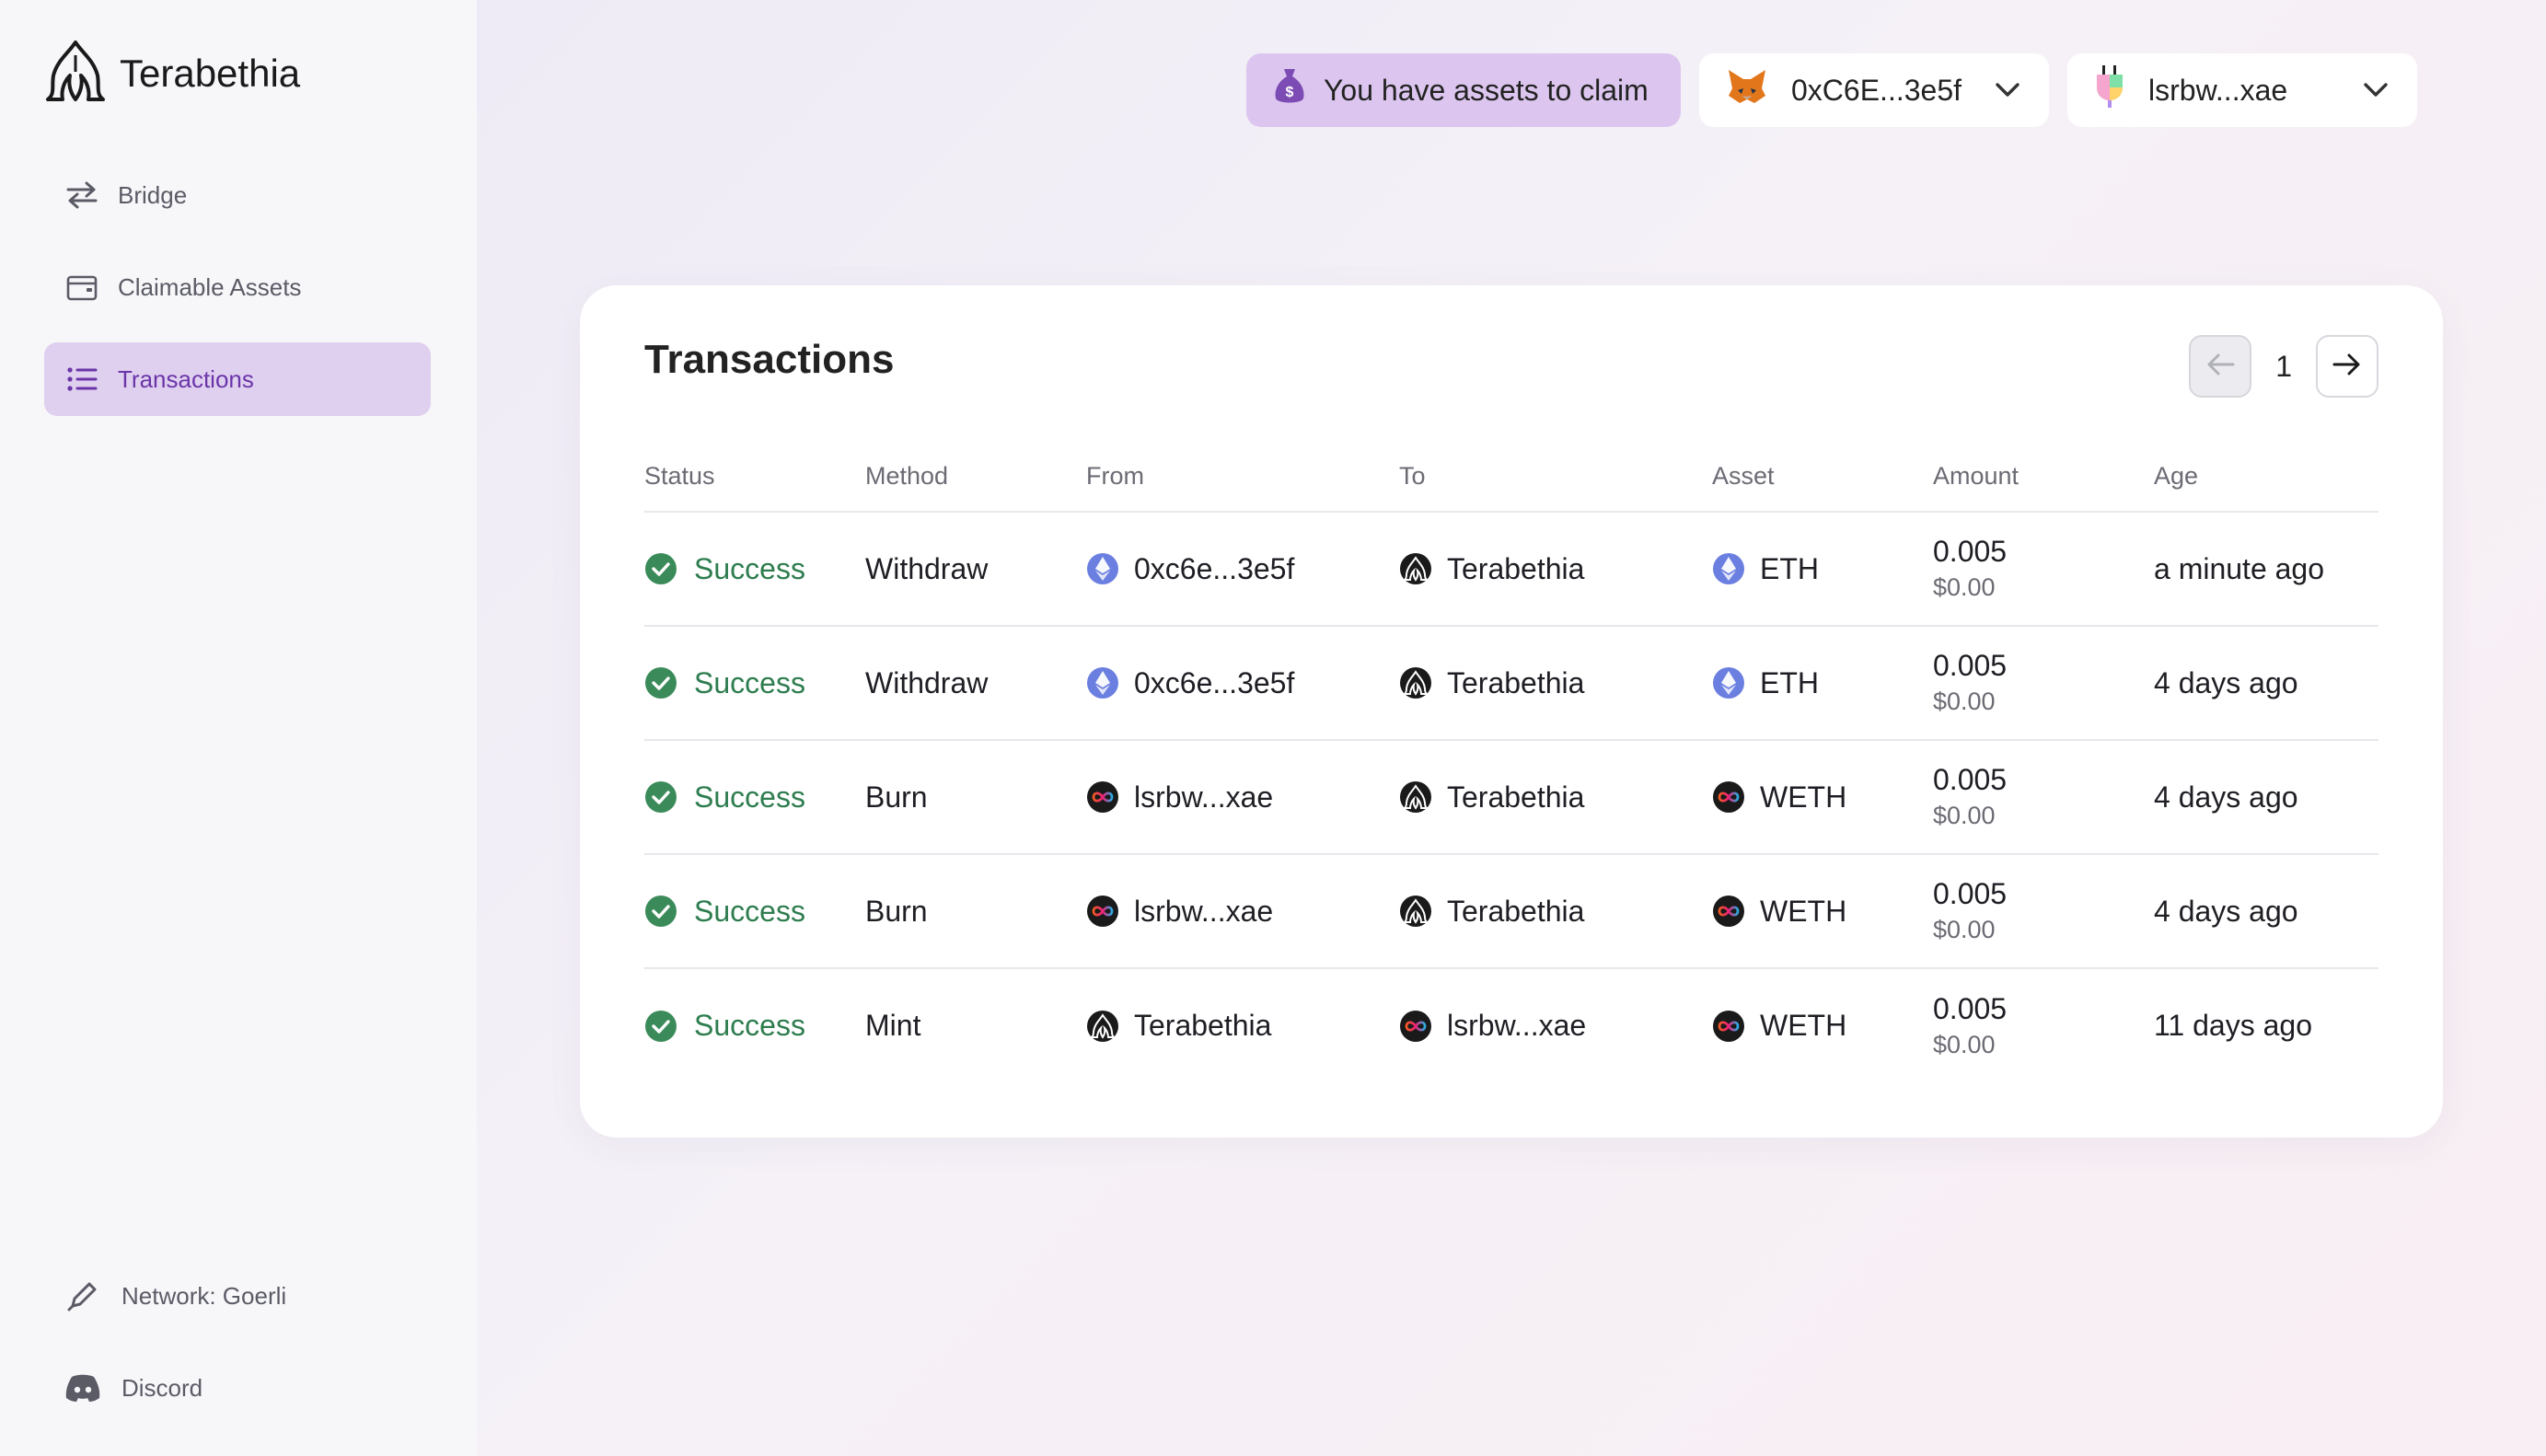 This screenshot has height=1456, width=2546. I want to click on from-cell: Terabethia, so click(1242, 1025).